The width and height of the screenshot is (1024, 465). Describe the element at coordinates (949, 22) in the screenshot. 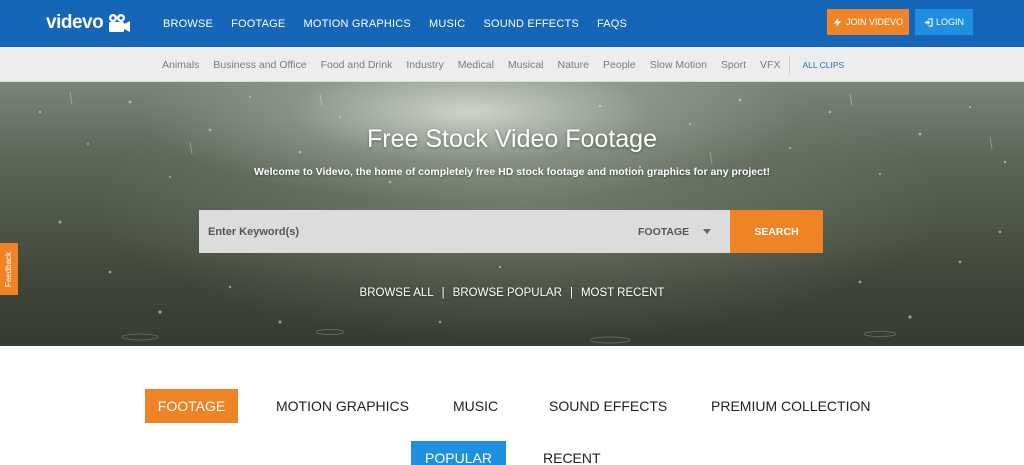

I see `login-label: LOGIN` at that location.